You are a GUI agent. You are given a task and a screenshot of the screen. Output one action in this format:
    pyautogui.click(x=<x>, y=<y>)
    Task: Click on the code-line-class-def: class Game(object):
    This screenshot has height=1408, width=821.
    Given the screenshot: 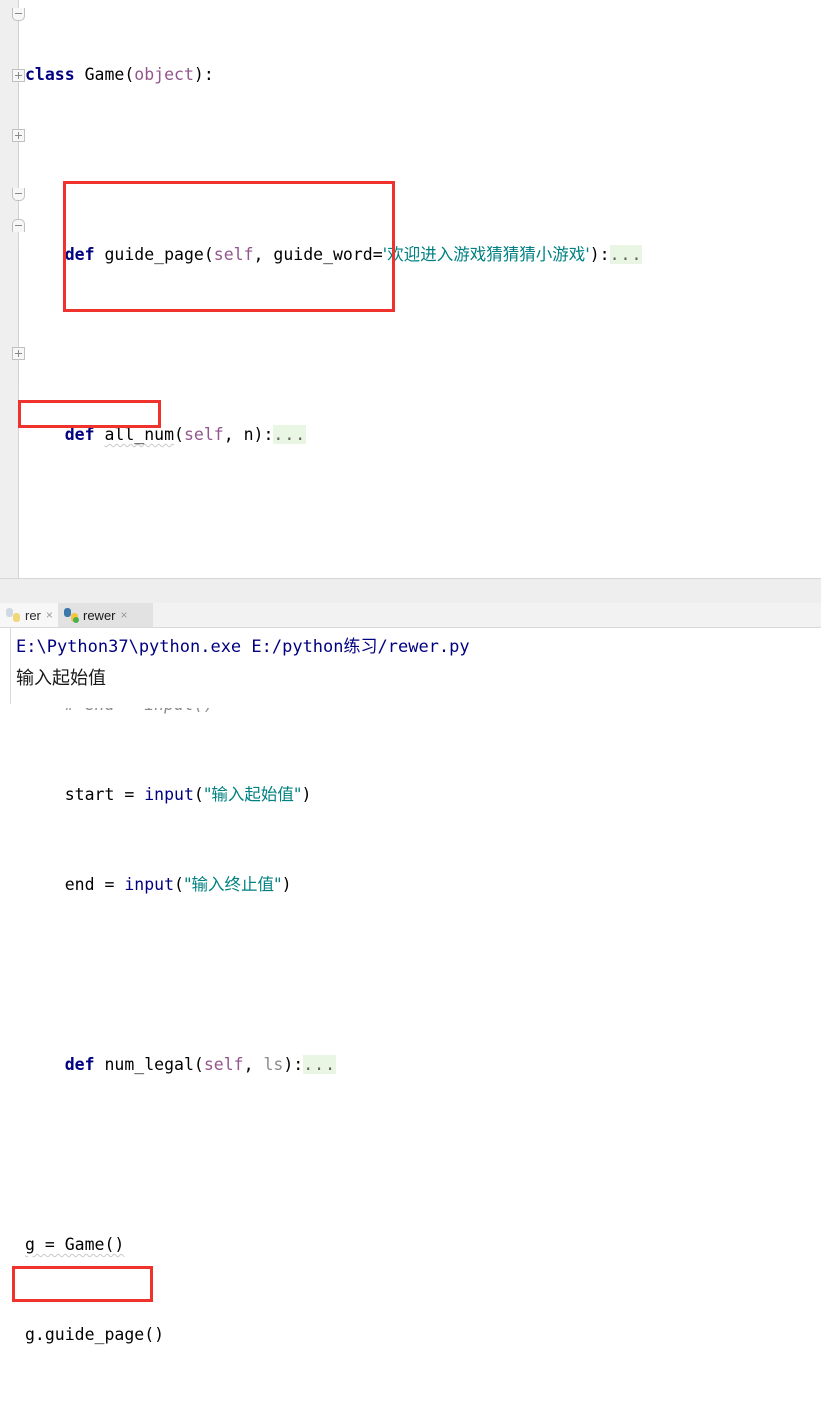 What is the action you would take?
    pyautogui.click(x=420, y=75)
    